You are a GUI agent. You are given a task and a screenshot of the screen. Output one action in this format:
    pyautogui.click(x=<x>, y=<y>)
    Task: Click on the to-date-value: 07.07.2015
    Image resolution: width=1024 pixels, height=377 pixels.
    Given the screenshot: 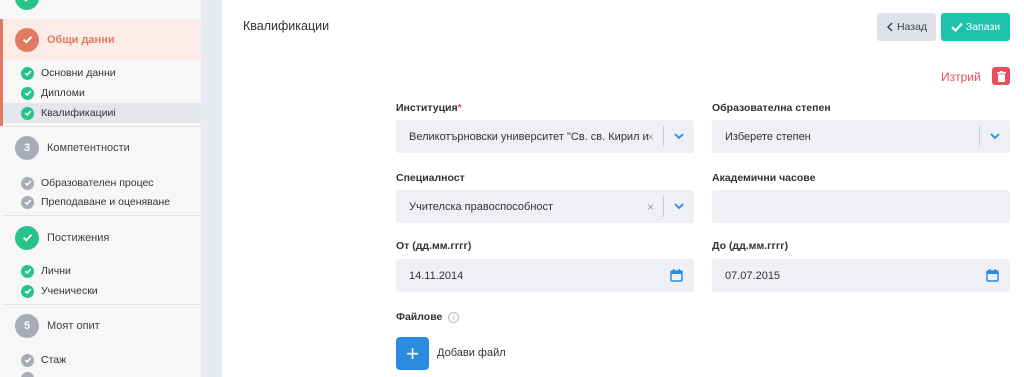 What is the action you would take?
    pyautogui.click(x=753, y=275)
    